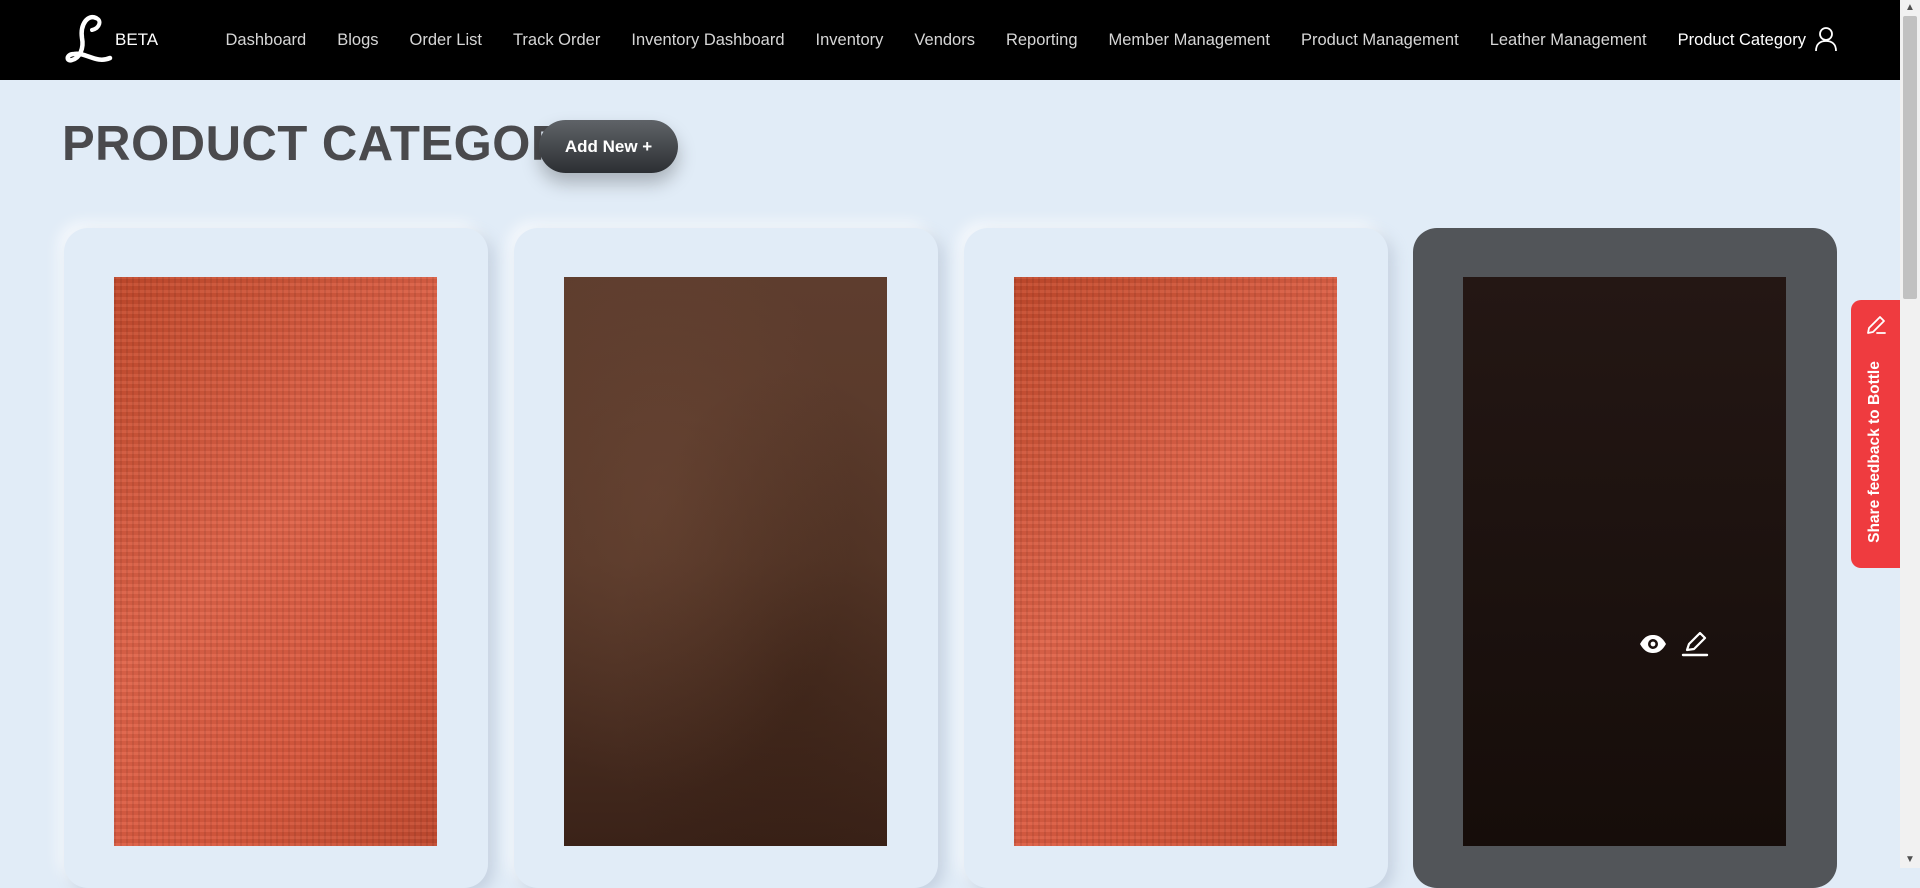 The image size is (1920, 888). Describe the element at coordinates (850, 40) in the screenshot. I see `nav-item-inventory: Inventory` at that location.